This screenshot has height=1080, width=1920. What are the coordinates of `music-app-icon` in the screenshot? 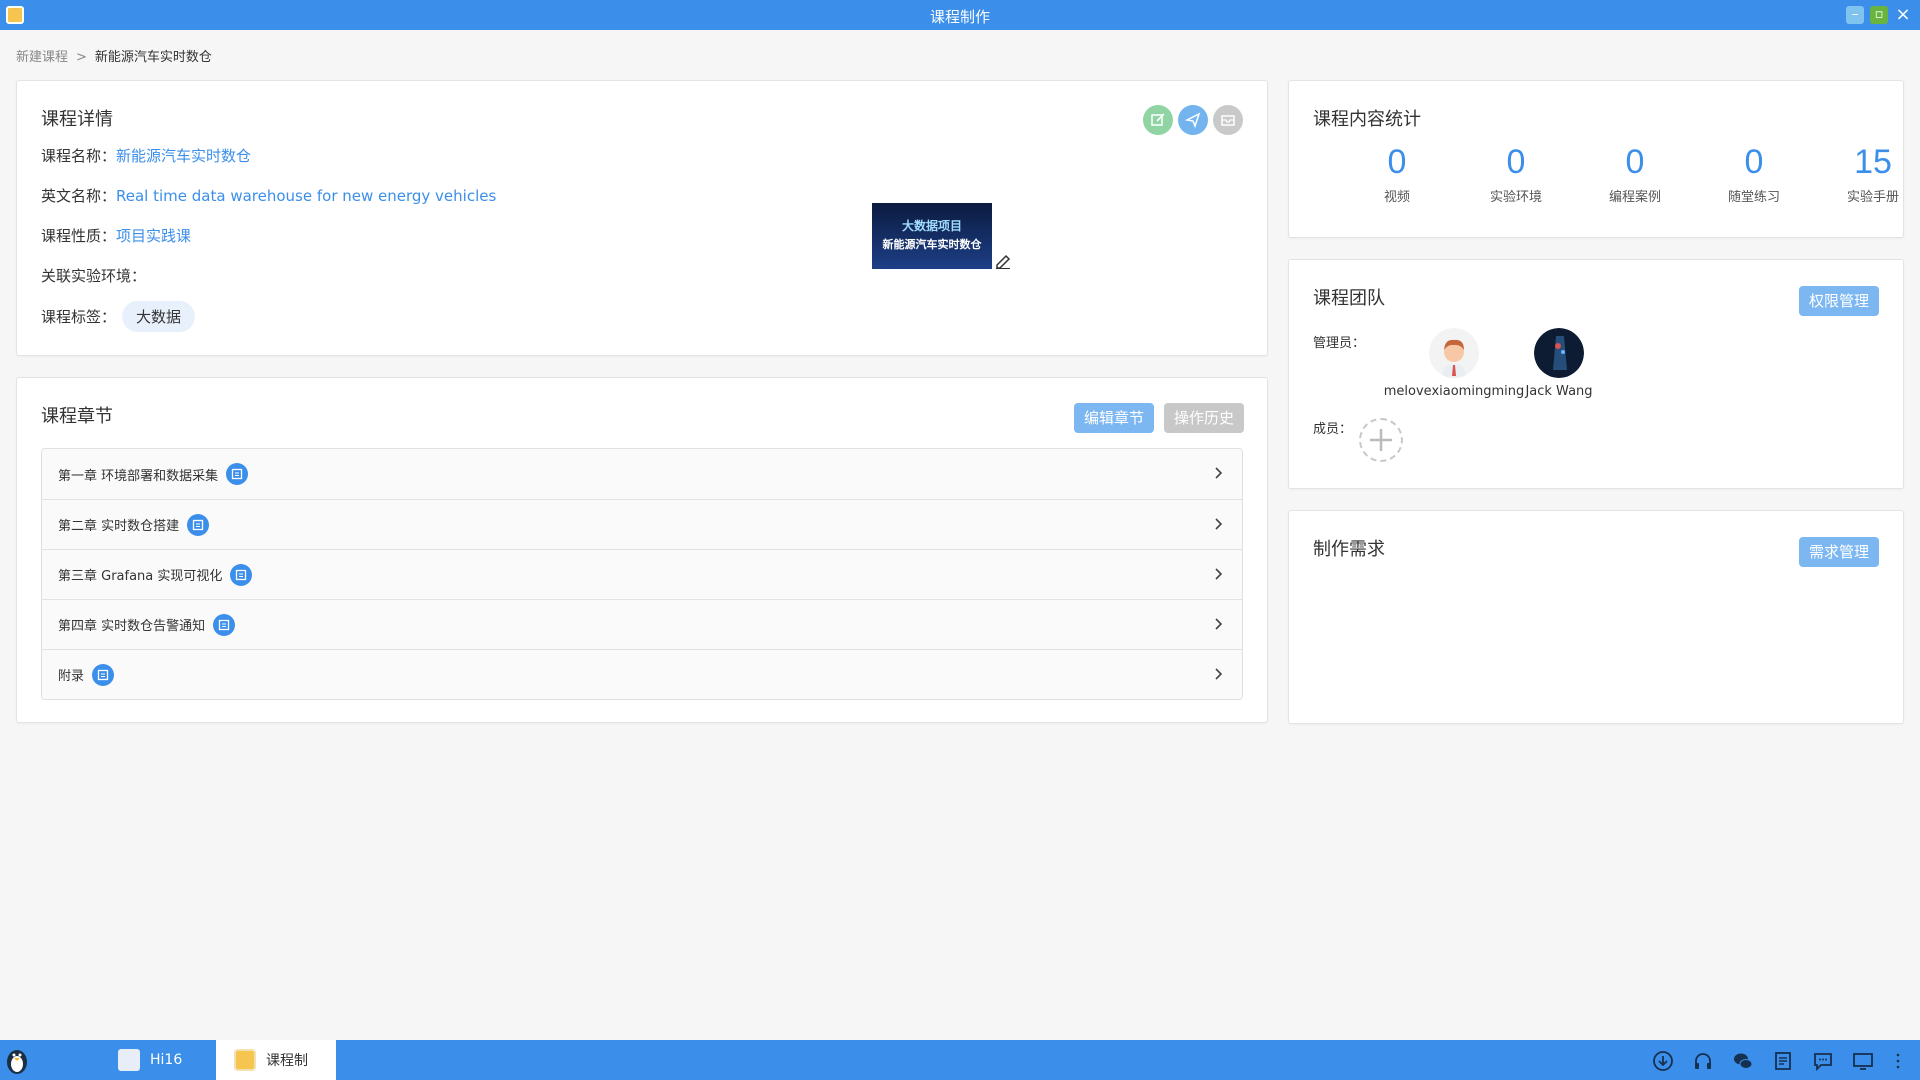 It's located at (129, 1060).